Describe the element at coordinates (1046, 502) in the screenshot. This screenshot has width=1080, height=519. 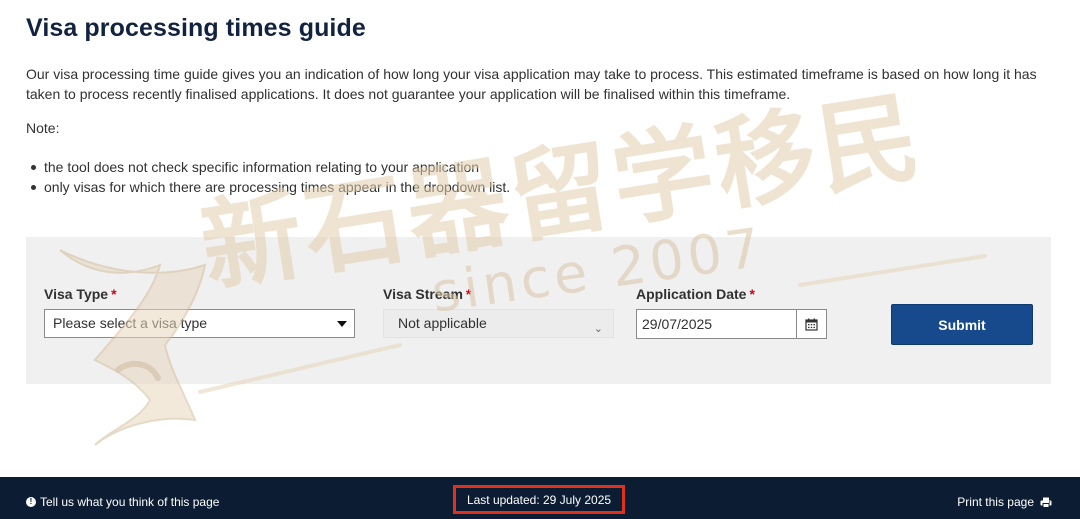
I see `printer-icon` at that location.